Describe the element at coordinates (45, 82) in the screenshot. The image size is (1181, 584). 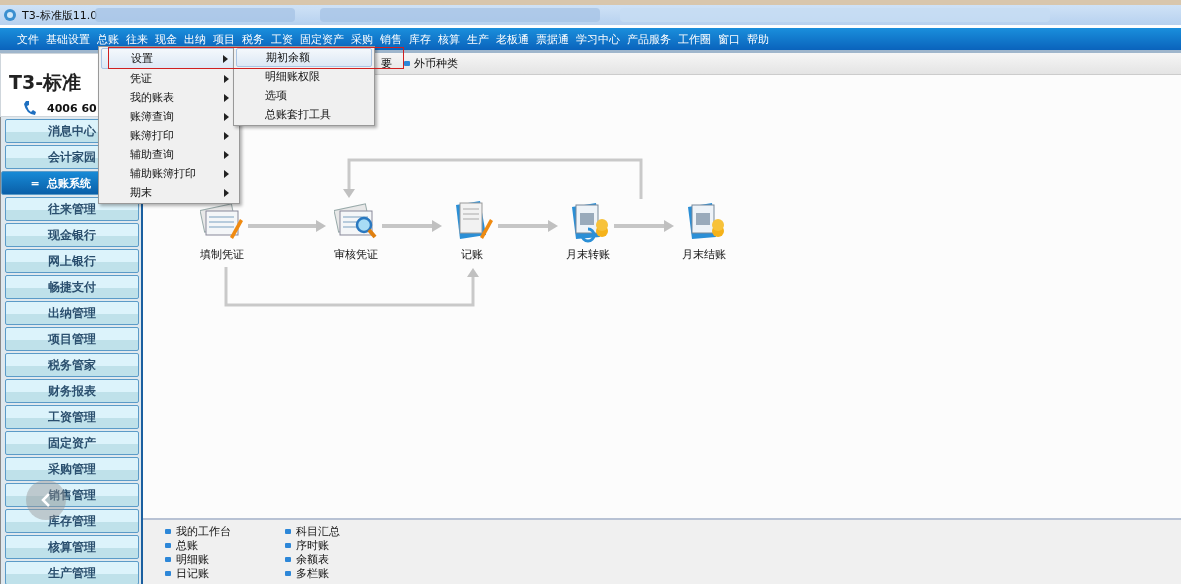
I see `logo: T3-标准` at that location.